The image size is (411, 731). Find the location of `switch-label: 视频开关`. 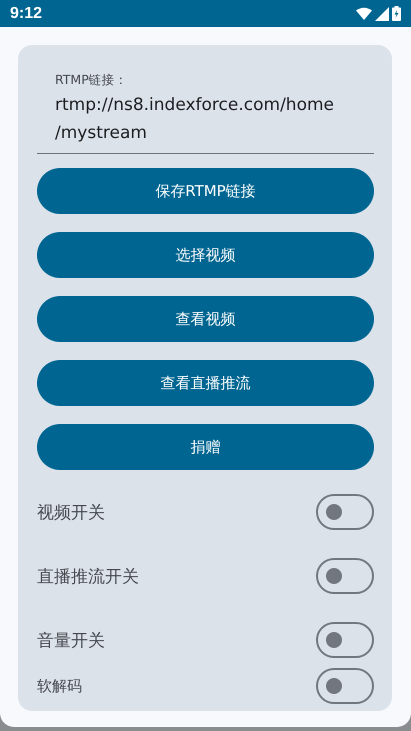

switch-label: 视频开关 is located at coordinates (71, 513).